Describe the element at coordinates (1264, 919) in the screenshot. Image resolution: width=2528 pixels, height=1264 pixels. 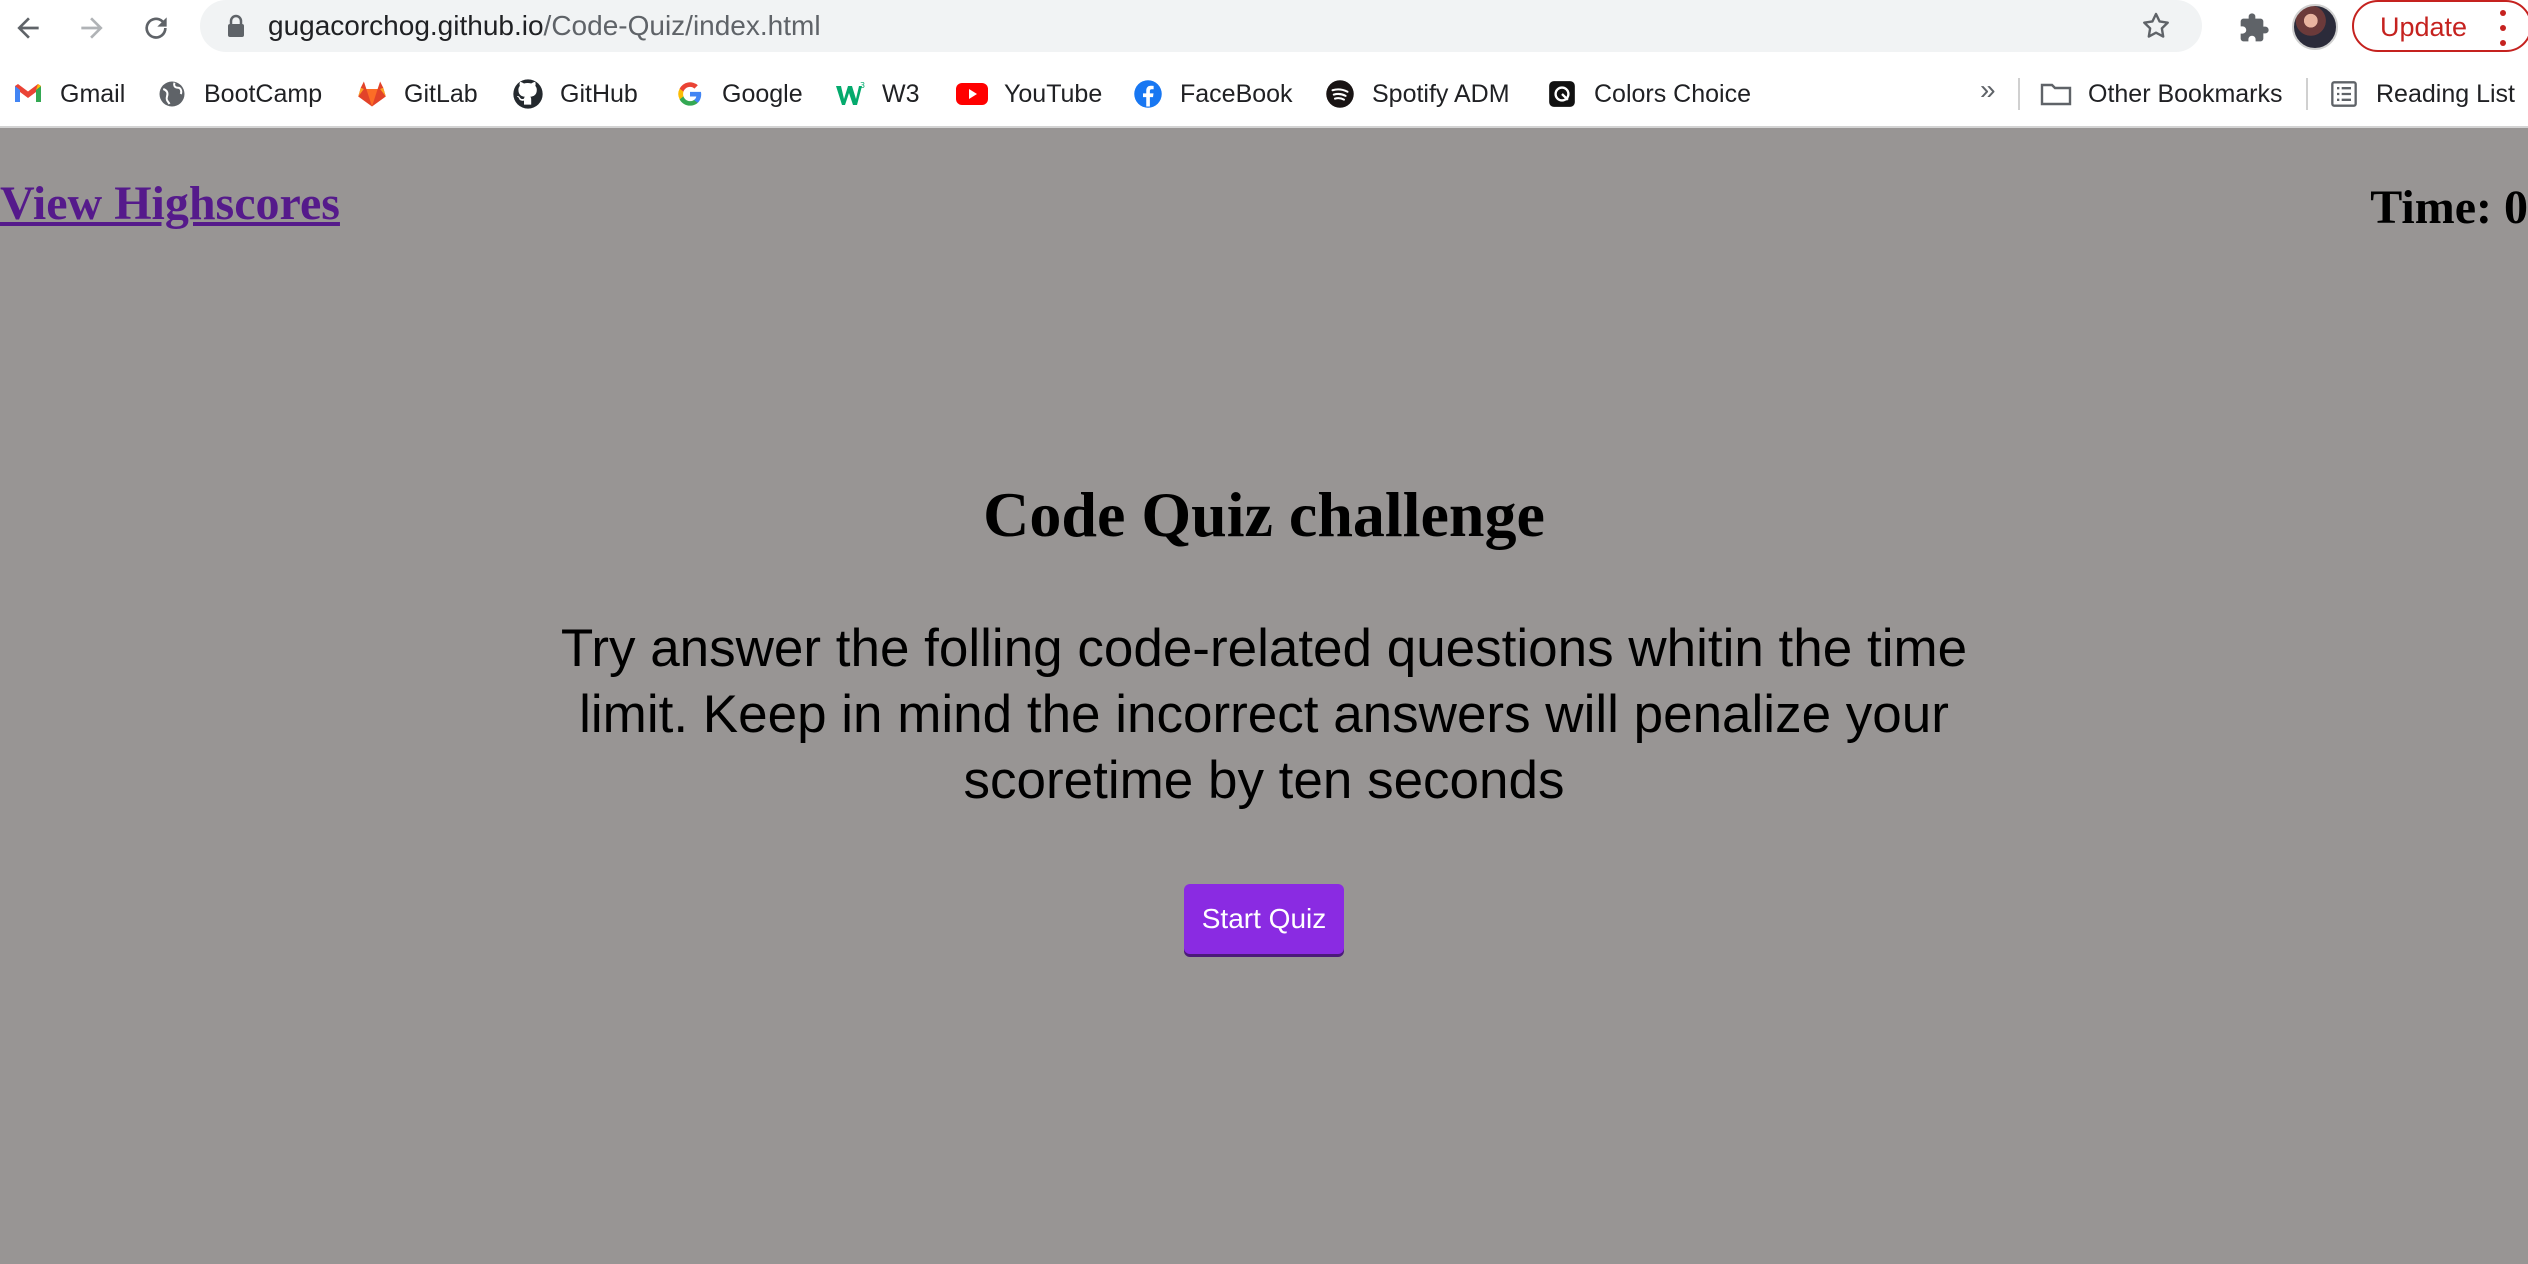
I see `start-quiz-button: Start Quiz` at that location.